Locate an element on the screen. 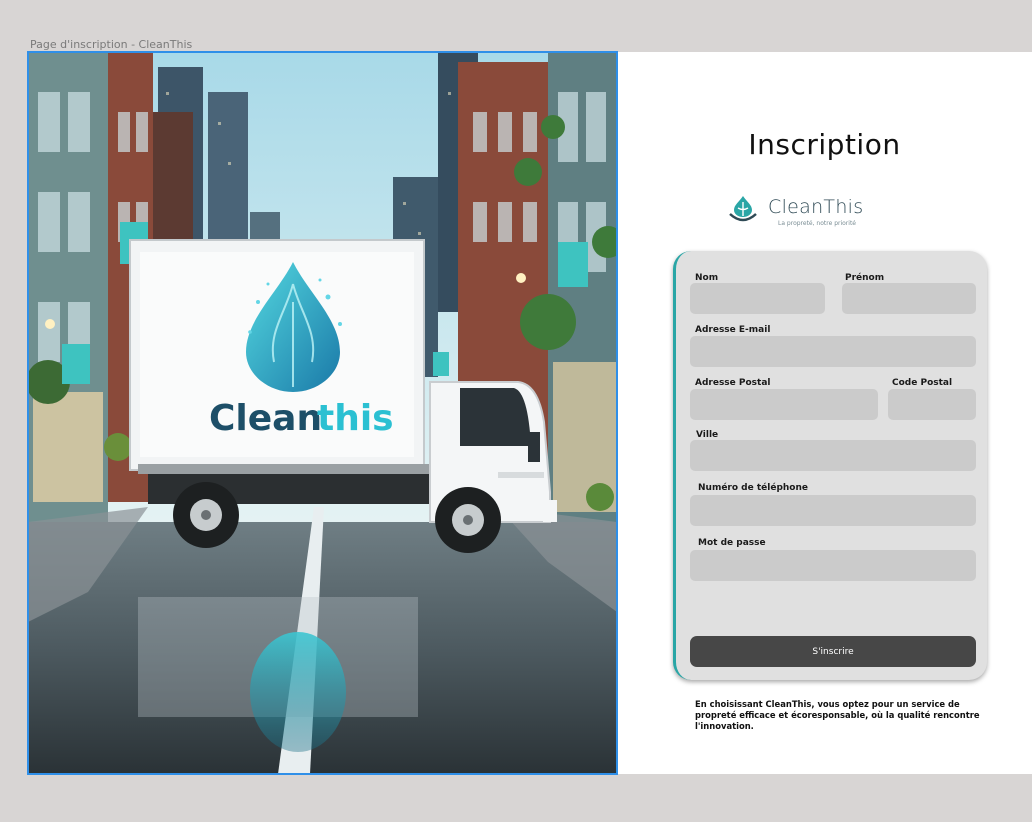 This screenshot has width=1032, height=822. code-postal-label: Code Postal is located at coordinates (922, 383).